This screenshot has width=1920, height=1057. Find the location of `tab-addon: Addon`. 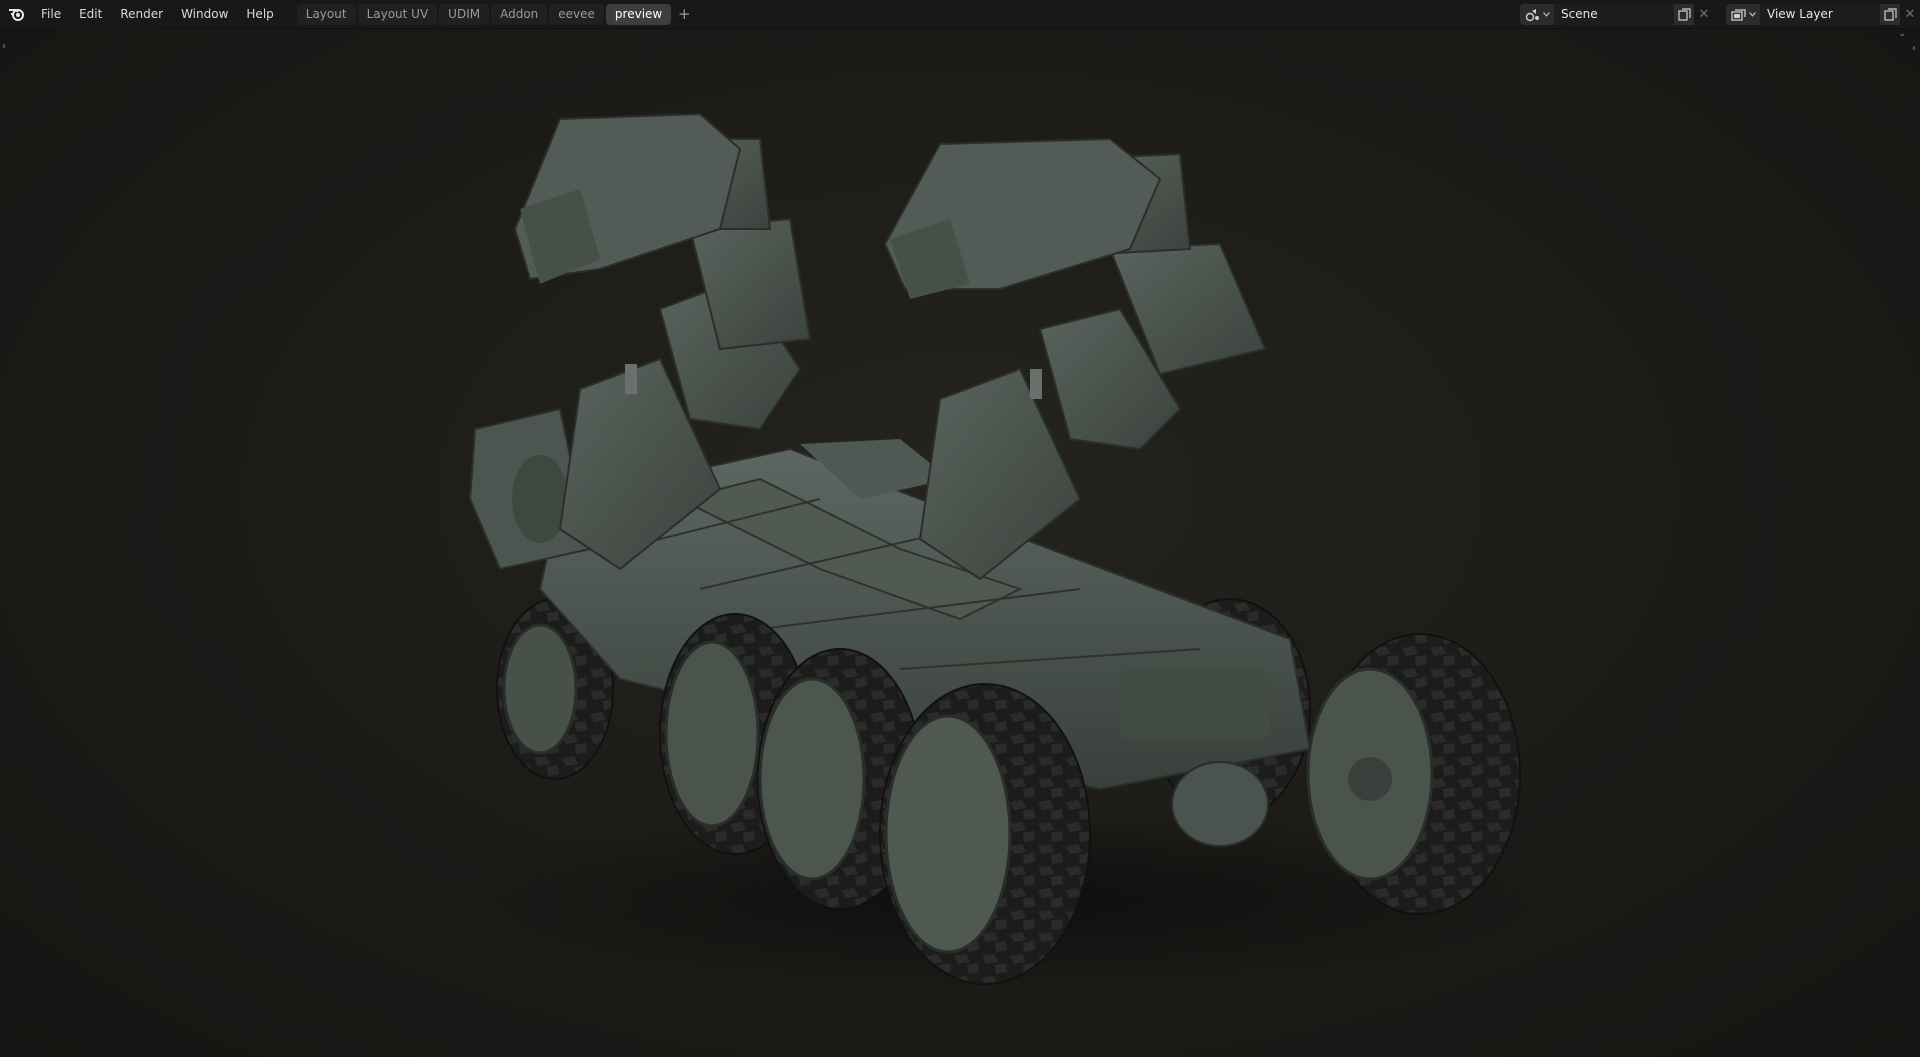

tab-addon: Addon is located at coordinates (519, 14).